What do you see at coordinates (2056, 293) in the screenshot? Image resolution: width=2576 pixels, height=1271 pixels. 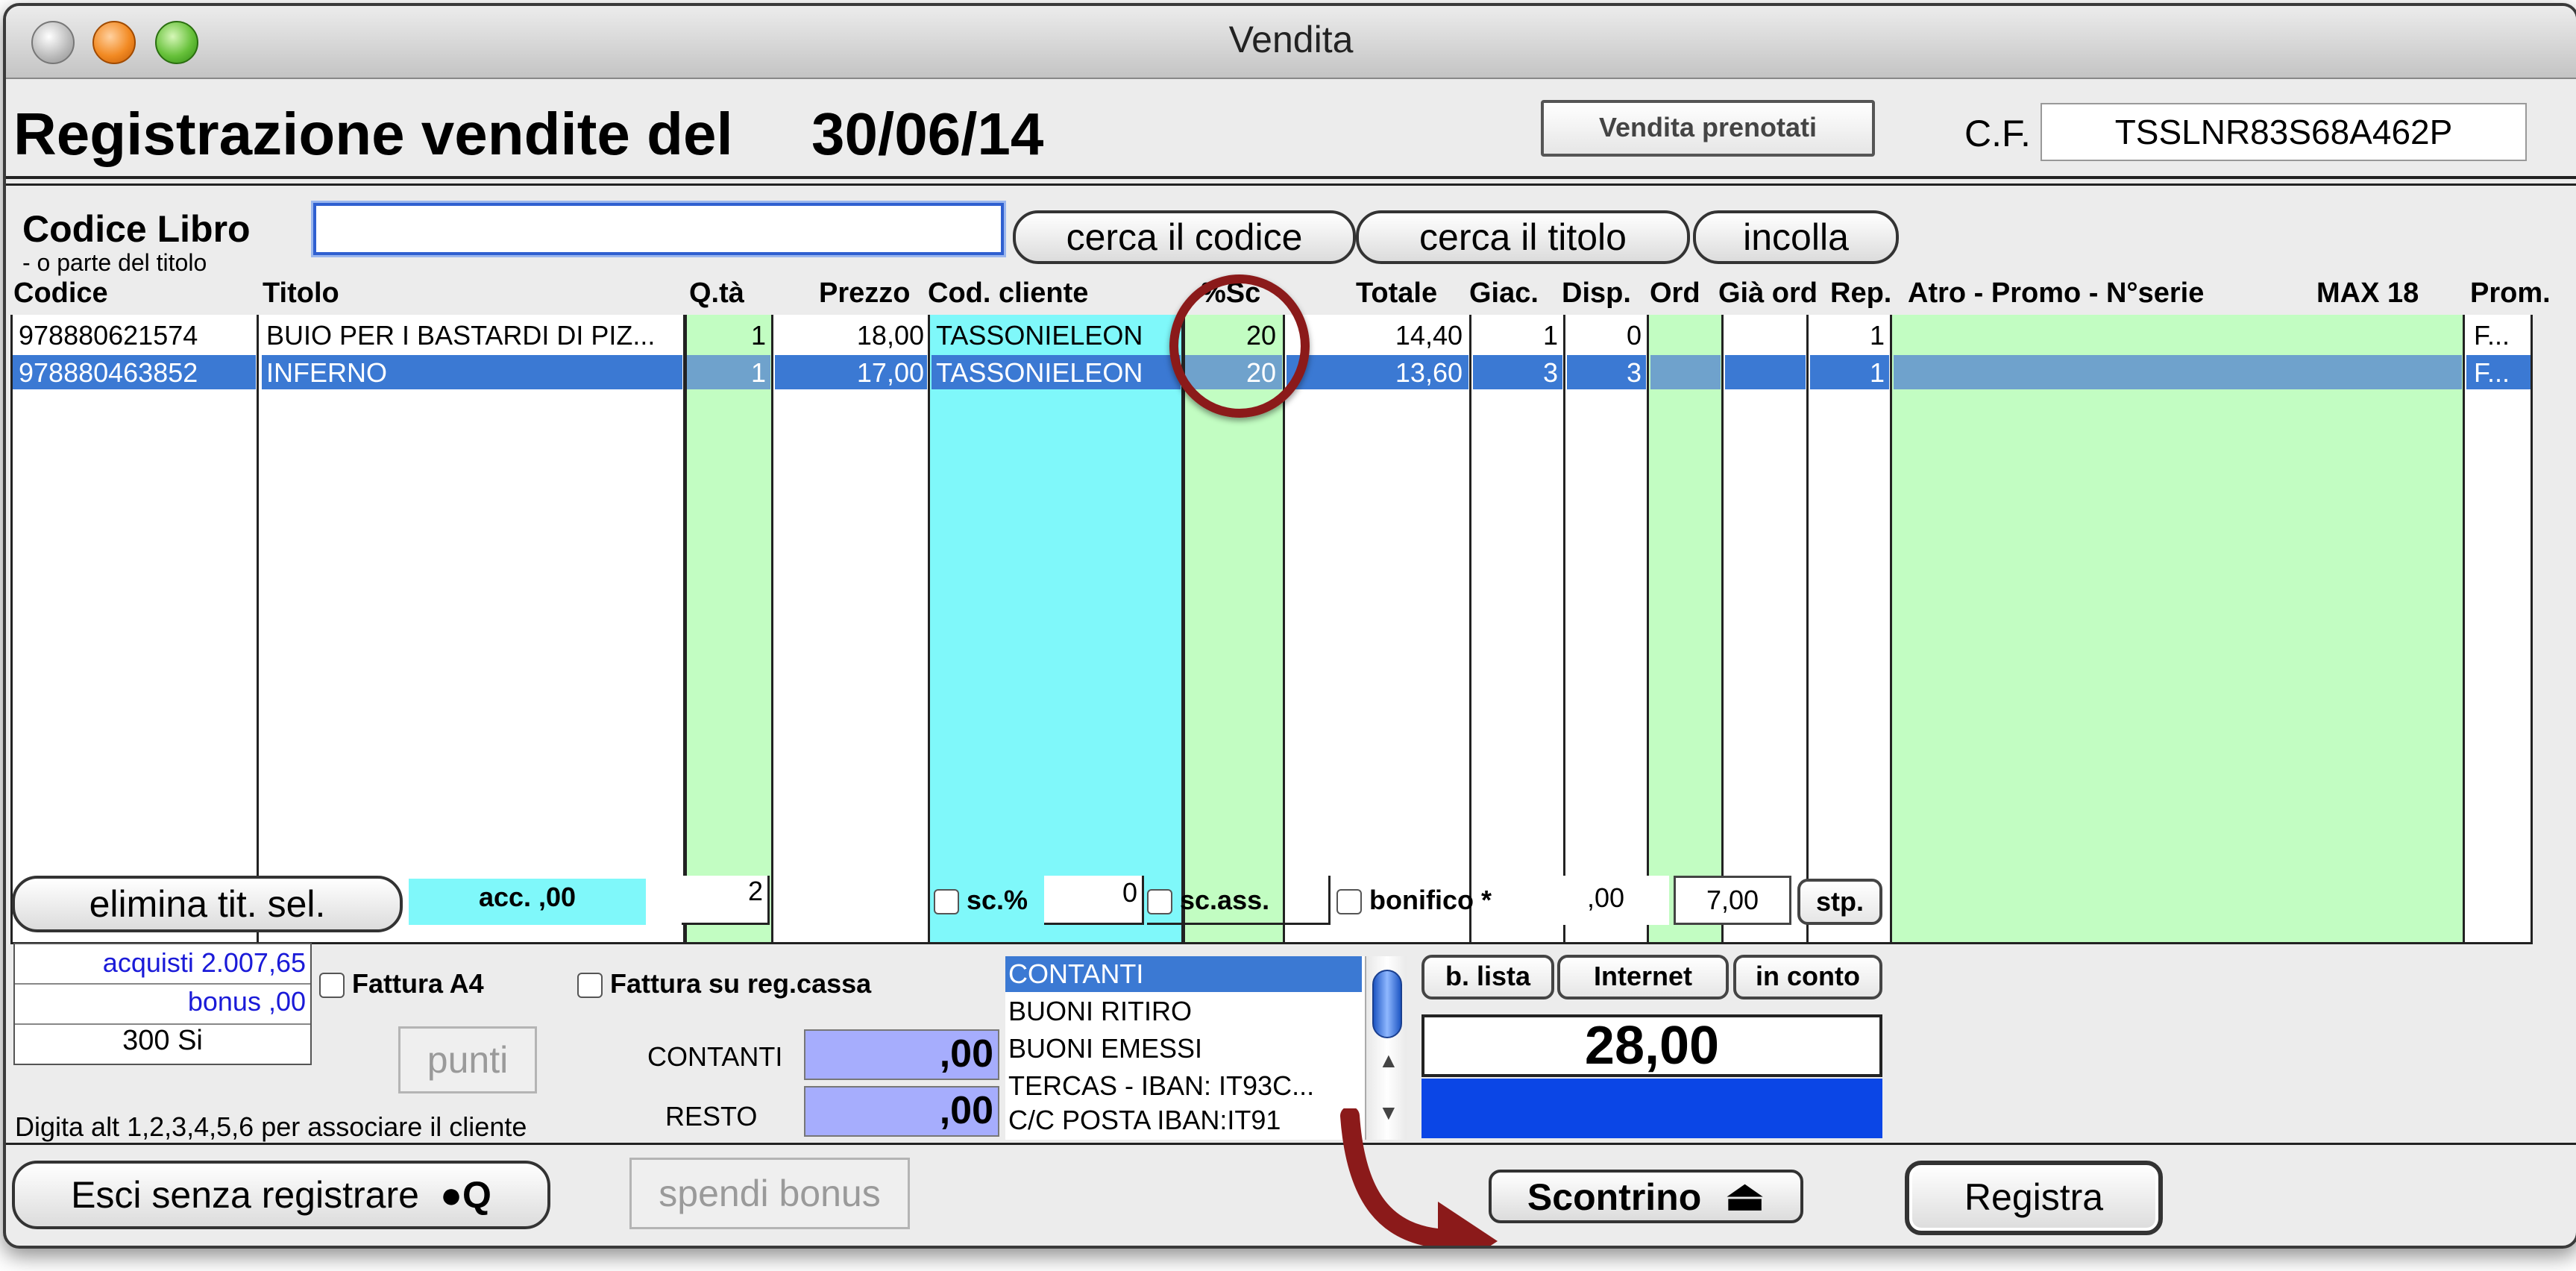 I see `col-header-atro-promo: Atro - Promo - N°serie` at bounding box center [2056, 293].